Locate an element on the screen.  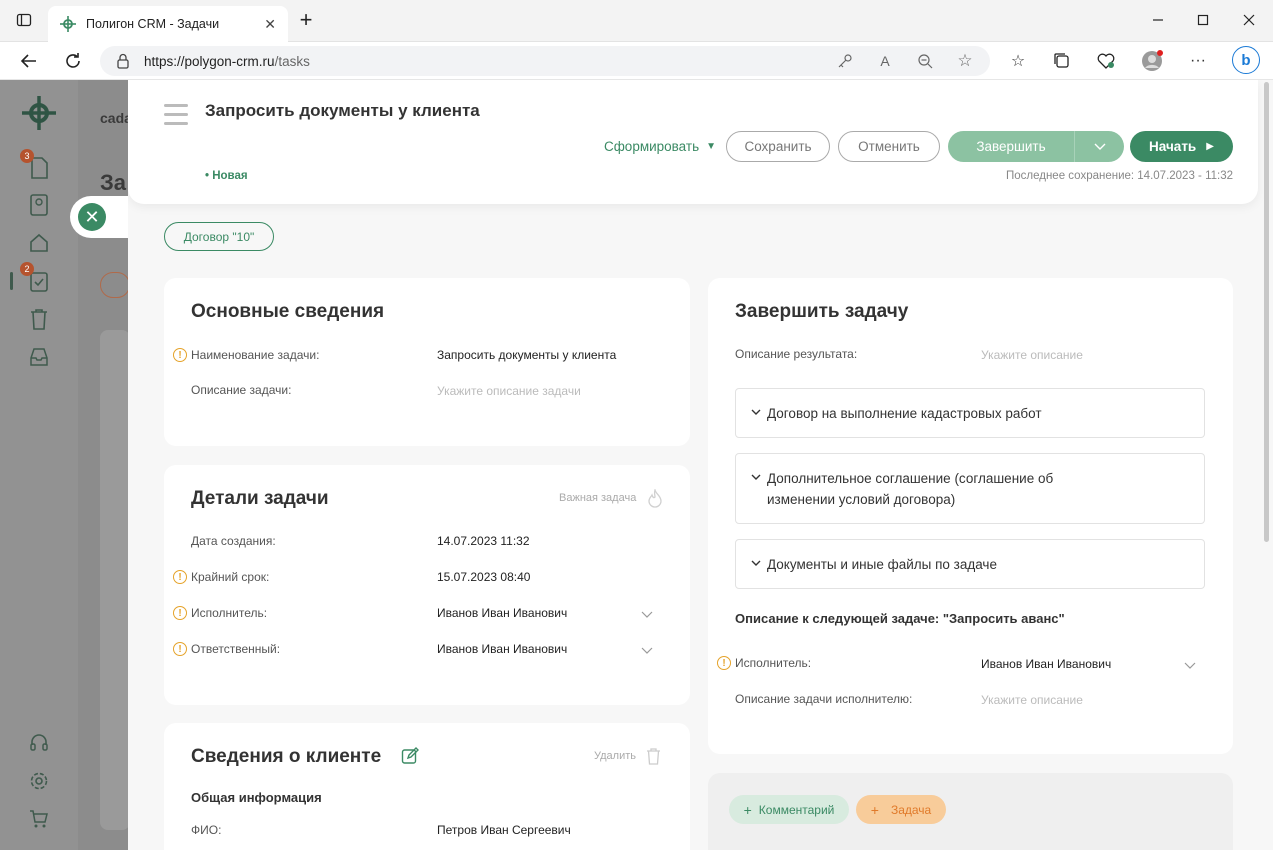
task-name-field: Запросить документы у клиента is located at coordinates (526, 355).